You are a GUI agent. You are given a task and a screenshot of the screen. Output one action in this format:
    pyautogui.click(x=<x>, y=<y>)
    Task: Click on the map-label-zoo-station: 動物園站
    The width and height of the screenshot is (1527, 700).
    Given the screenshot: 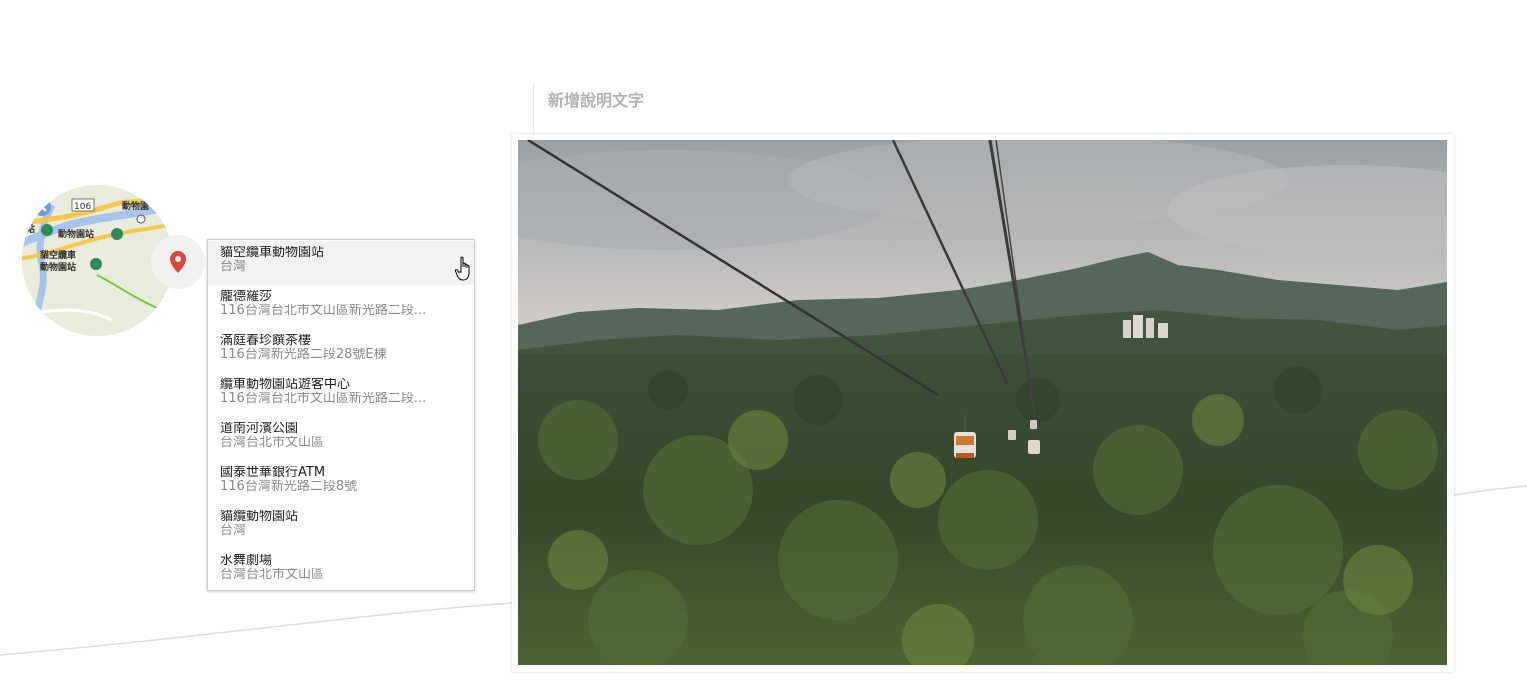 What is the action you would take?
    pyautogui.click(x=76, y=234)
    